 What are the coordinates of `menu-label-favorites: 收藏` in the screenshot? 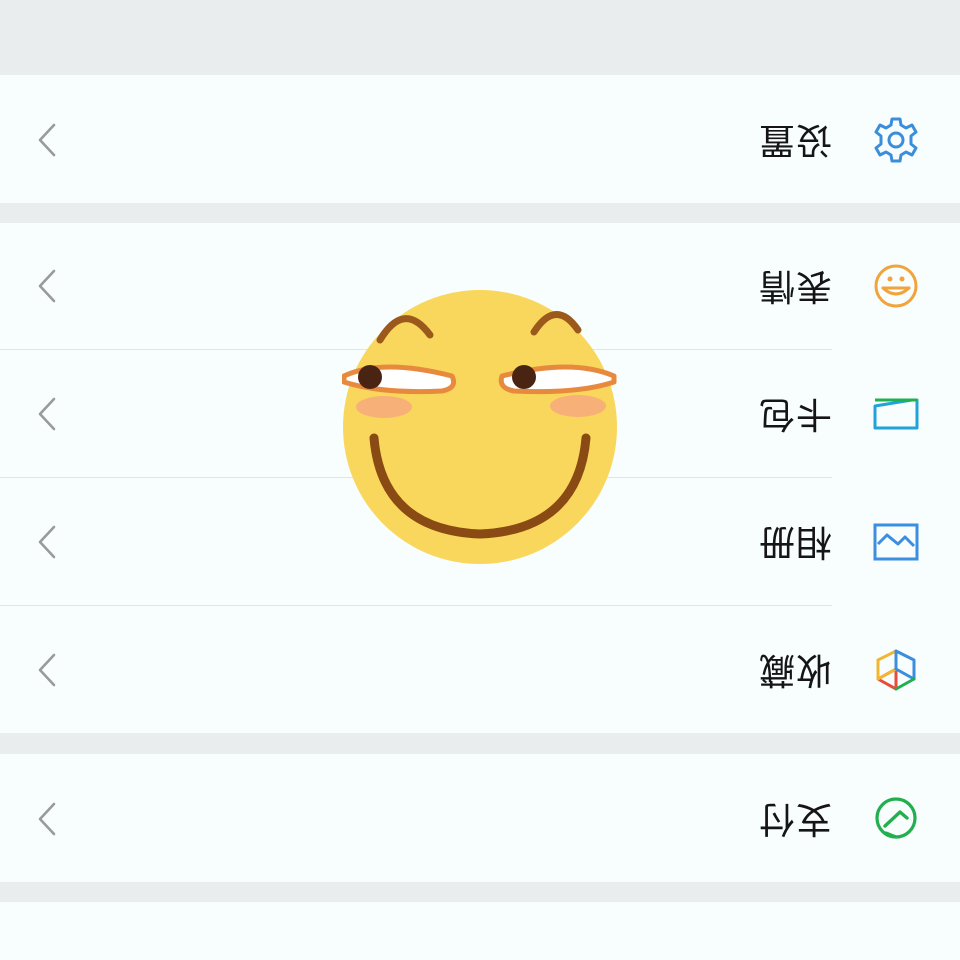 It's located at (794, 669).